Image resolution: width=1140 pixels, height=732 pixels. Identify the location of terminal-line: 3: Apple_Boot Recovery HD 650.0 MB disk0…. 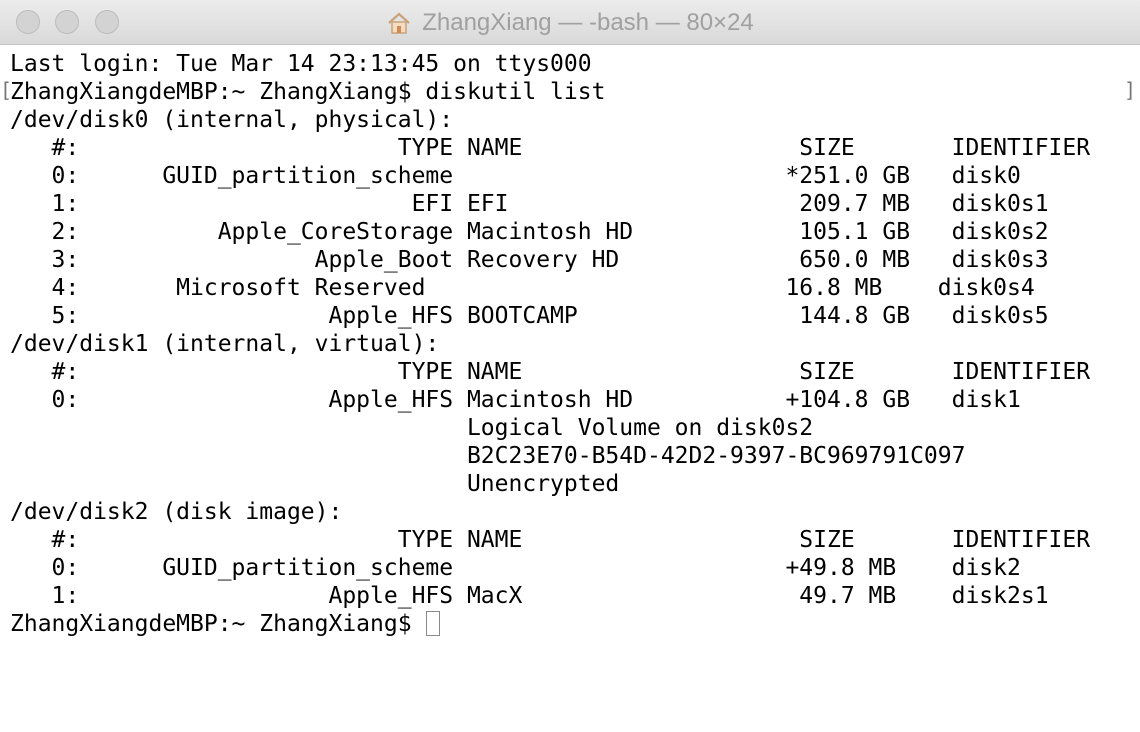
(529, 260).